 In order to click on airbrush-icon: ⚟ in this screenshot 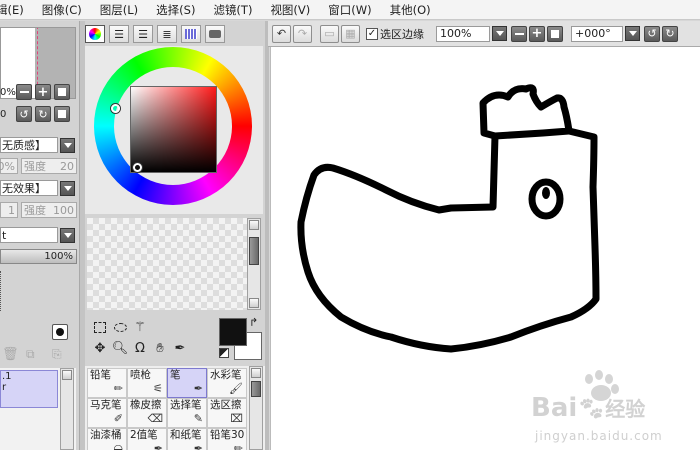, I will do `click(158, 388)`.